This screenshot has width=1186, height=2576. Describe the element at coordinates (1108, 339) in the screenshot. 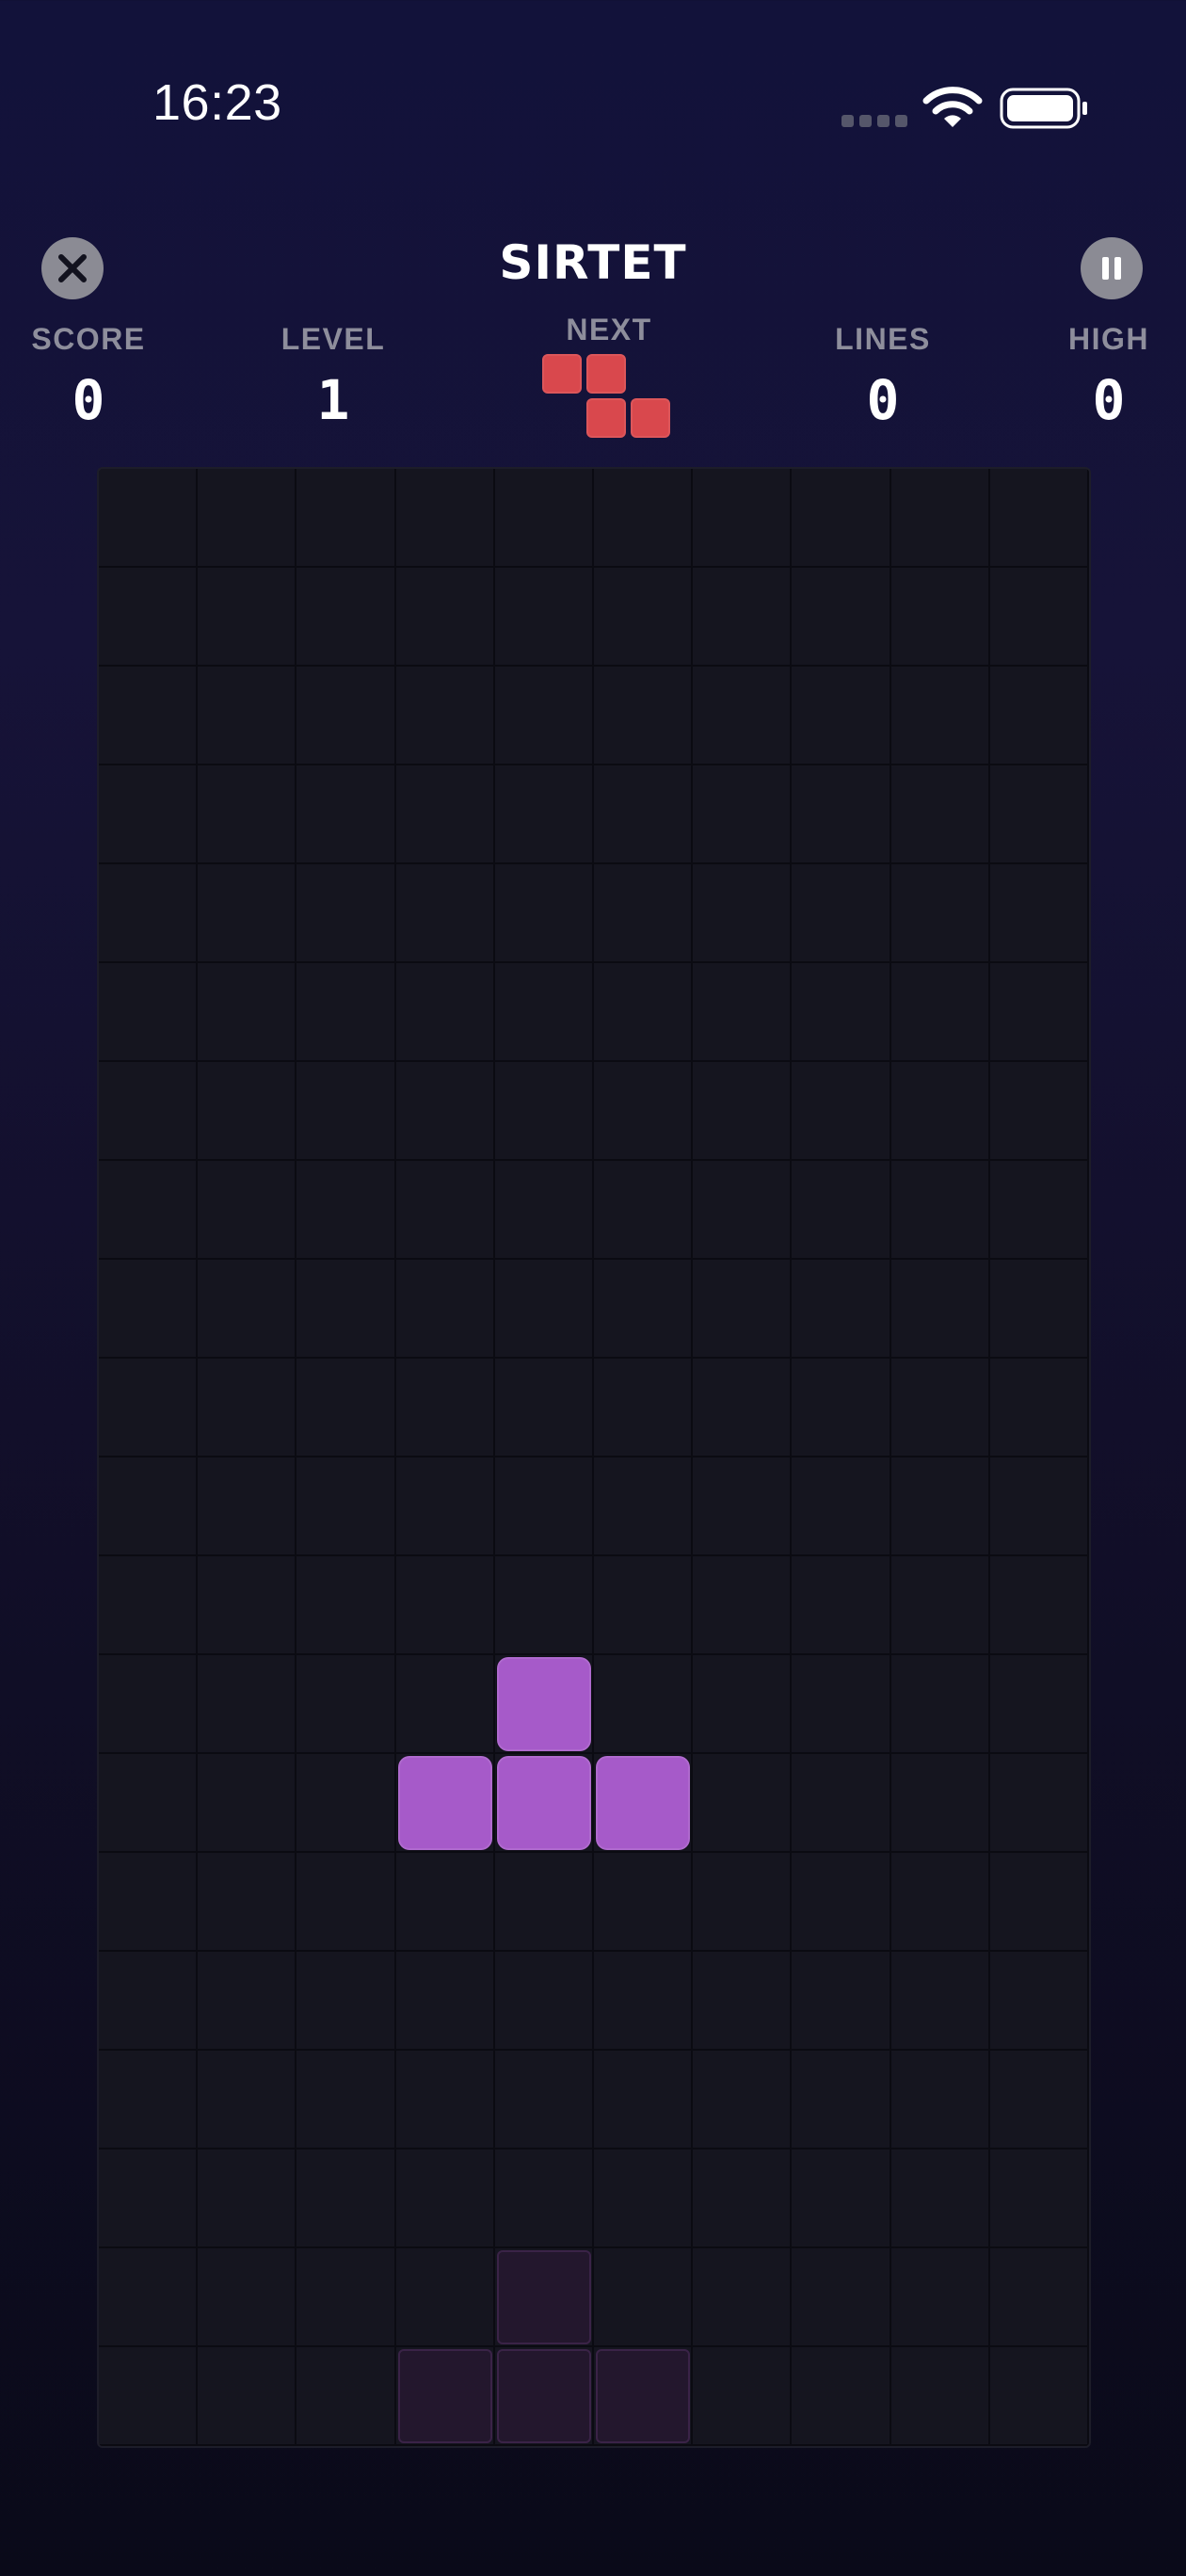

I see `high-label: HIGH` at that location.